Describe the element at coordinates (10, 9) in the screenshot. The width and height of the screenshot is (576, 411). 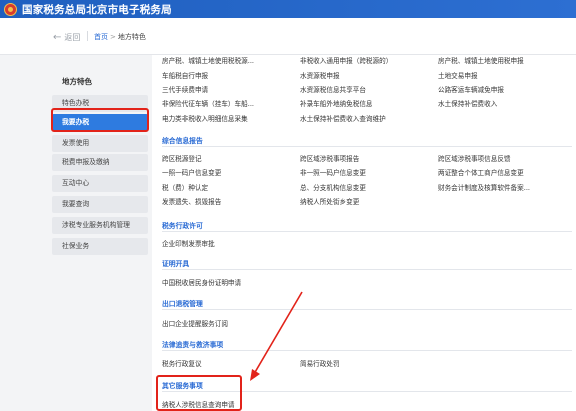
I see `tax-emblem-icon` at that location.